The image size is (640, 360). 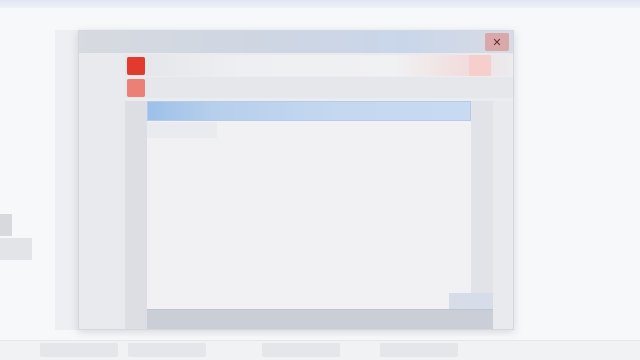 What do you see at coordinates (136, 215) in the screenshot?
I see `side-panel` at bounding box center [136, 215].